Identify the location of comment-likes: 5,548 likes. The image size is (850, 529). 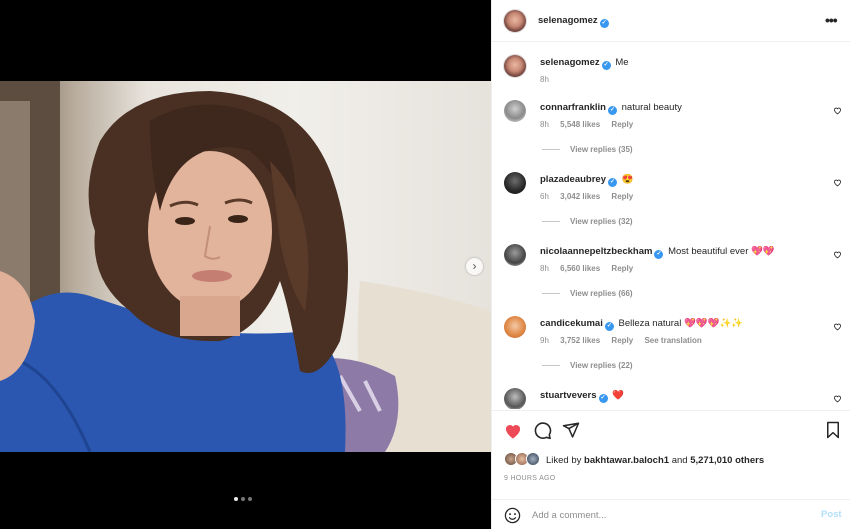
(580, 124).